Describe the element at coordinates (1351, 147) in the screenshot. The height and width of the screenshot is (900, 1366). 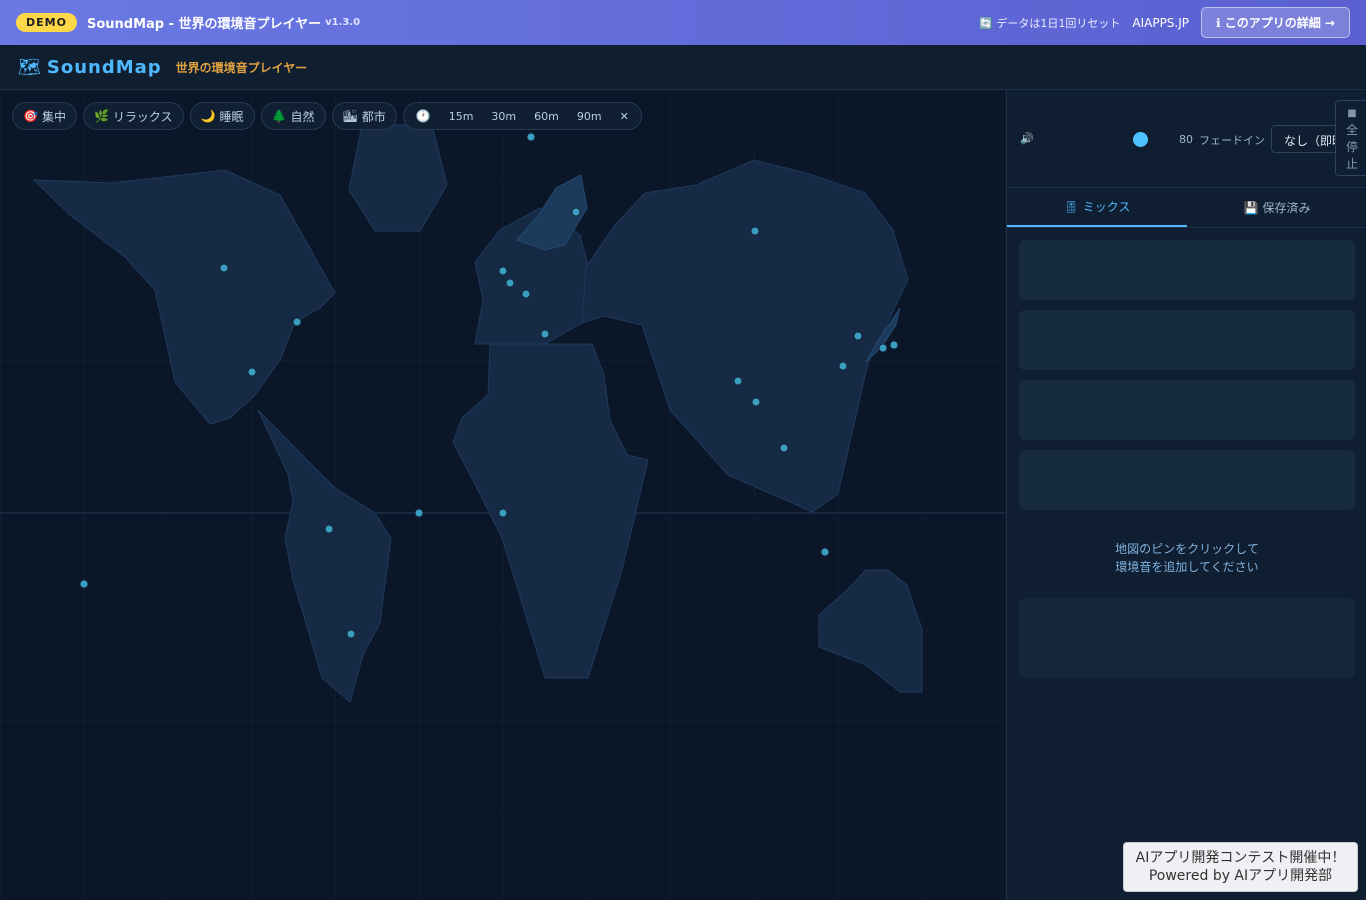
I see `stop-all-char: 停` at that location.